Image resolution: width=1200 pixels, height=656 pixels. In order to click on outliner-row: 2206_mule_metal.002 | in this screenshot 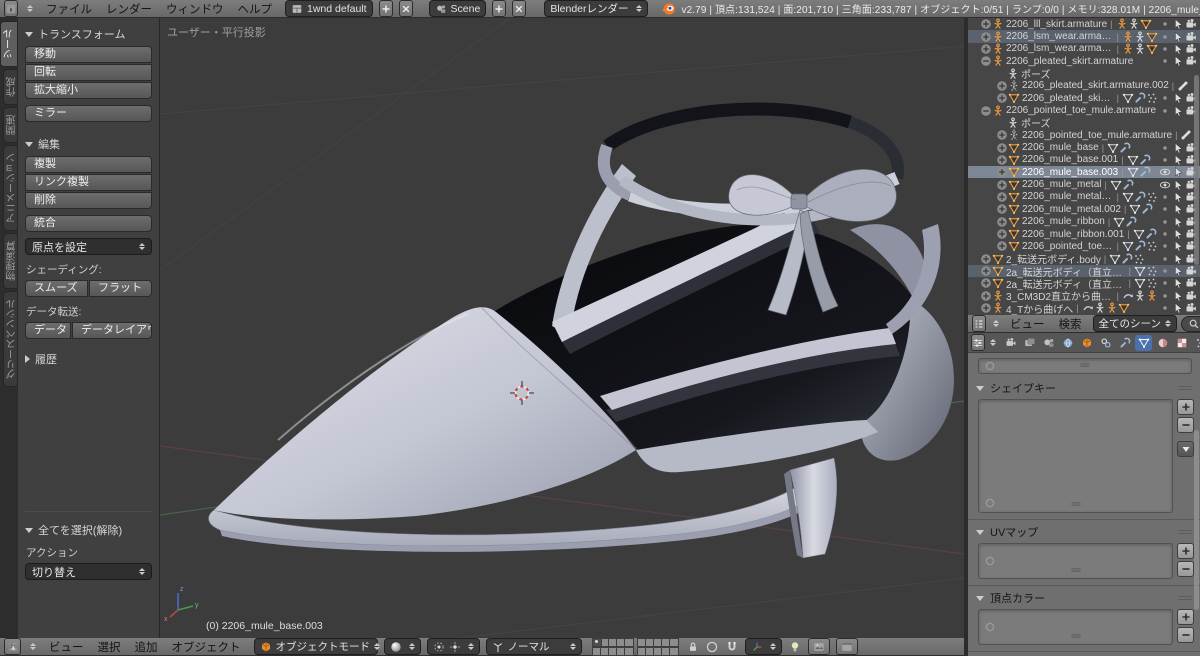, I will do `click(1084, 209)`.